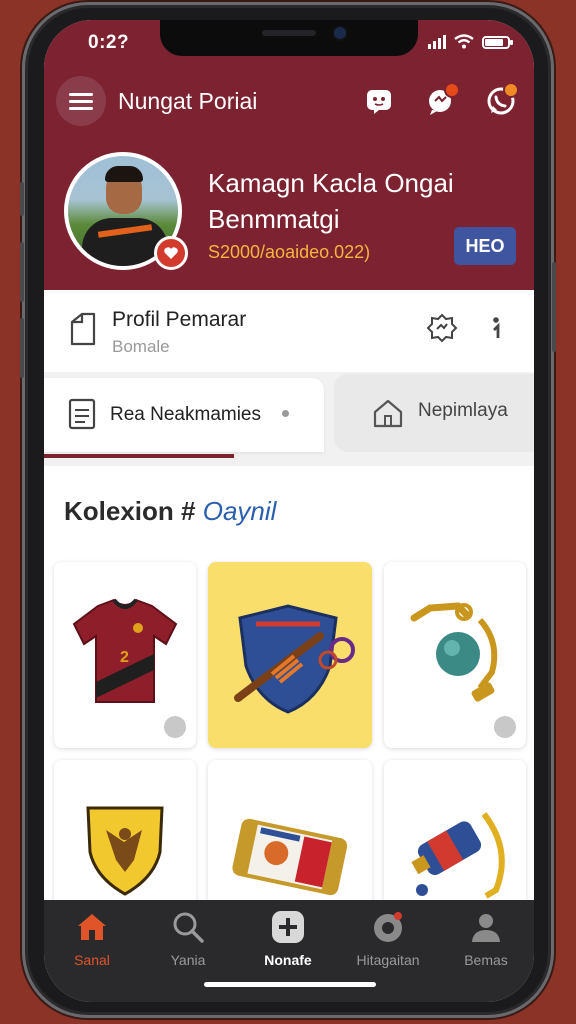 The height and width of the screenshot is (1024, 576). Describe the element at coordinates (486, 928) in the screenshot. I see `profile-icon` at that location.